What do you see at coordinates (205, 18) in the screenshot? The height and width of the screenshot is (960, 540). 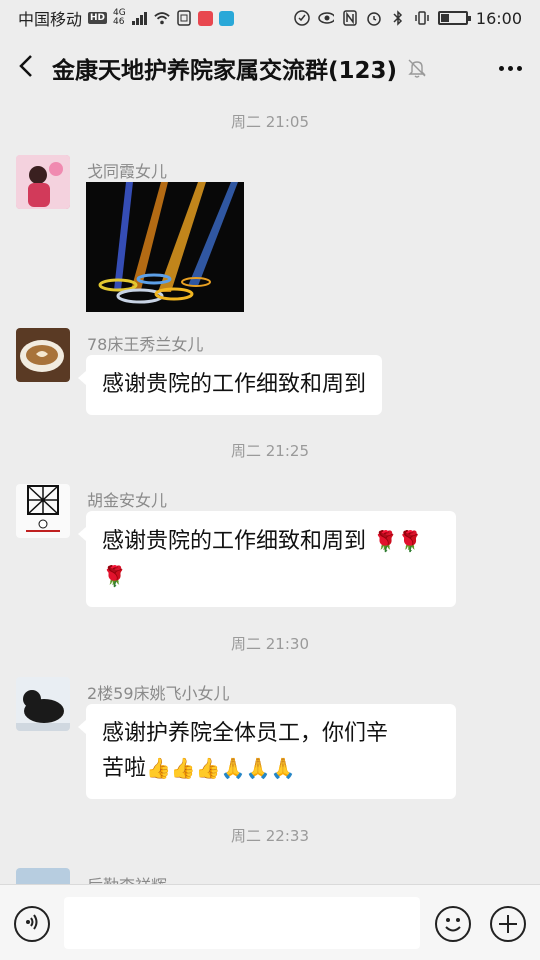 I see `red-app-icon` at bounding box center [205, 18].